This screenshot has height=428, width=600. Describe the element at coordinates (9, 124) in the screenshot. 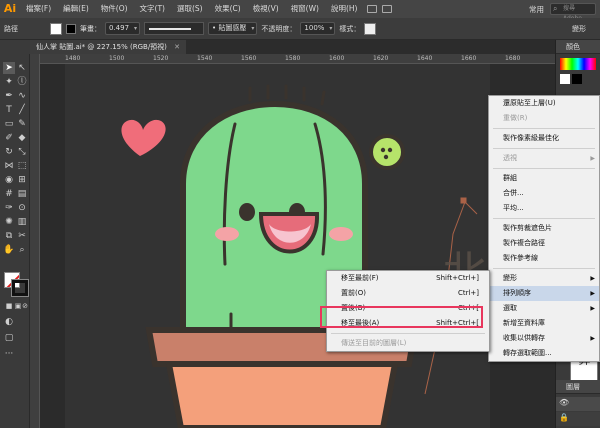

I see `rectangle-tool-icon: ▭` at that location.